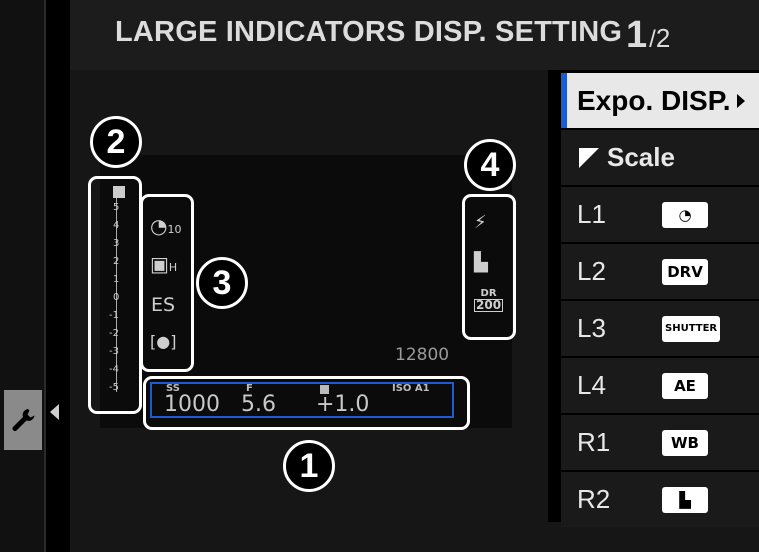 Image resolution: width=759 pixels, height=552 pixels. Describe the element at coordinates (116, 261) in the screenshot. I see `scale-label: 2` at that location.